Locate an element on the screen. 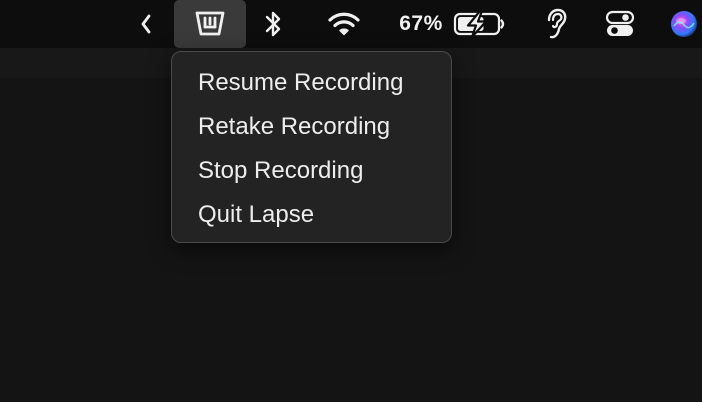 The height and width of the screenshot is (402, 702). control-center-icon is located at coordinates (620, 24).